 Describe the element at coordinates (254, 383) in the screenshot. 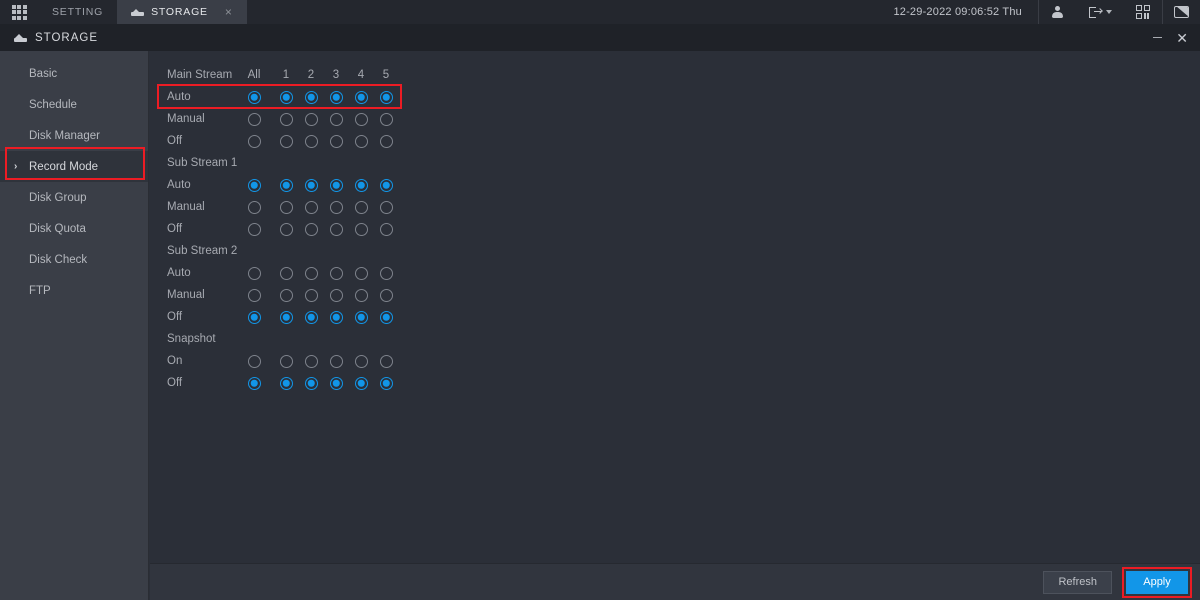

I see `radio-snapshot-off-all` at that location.